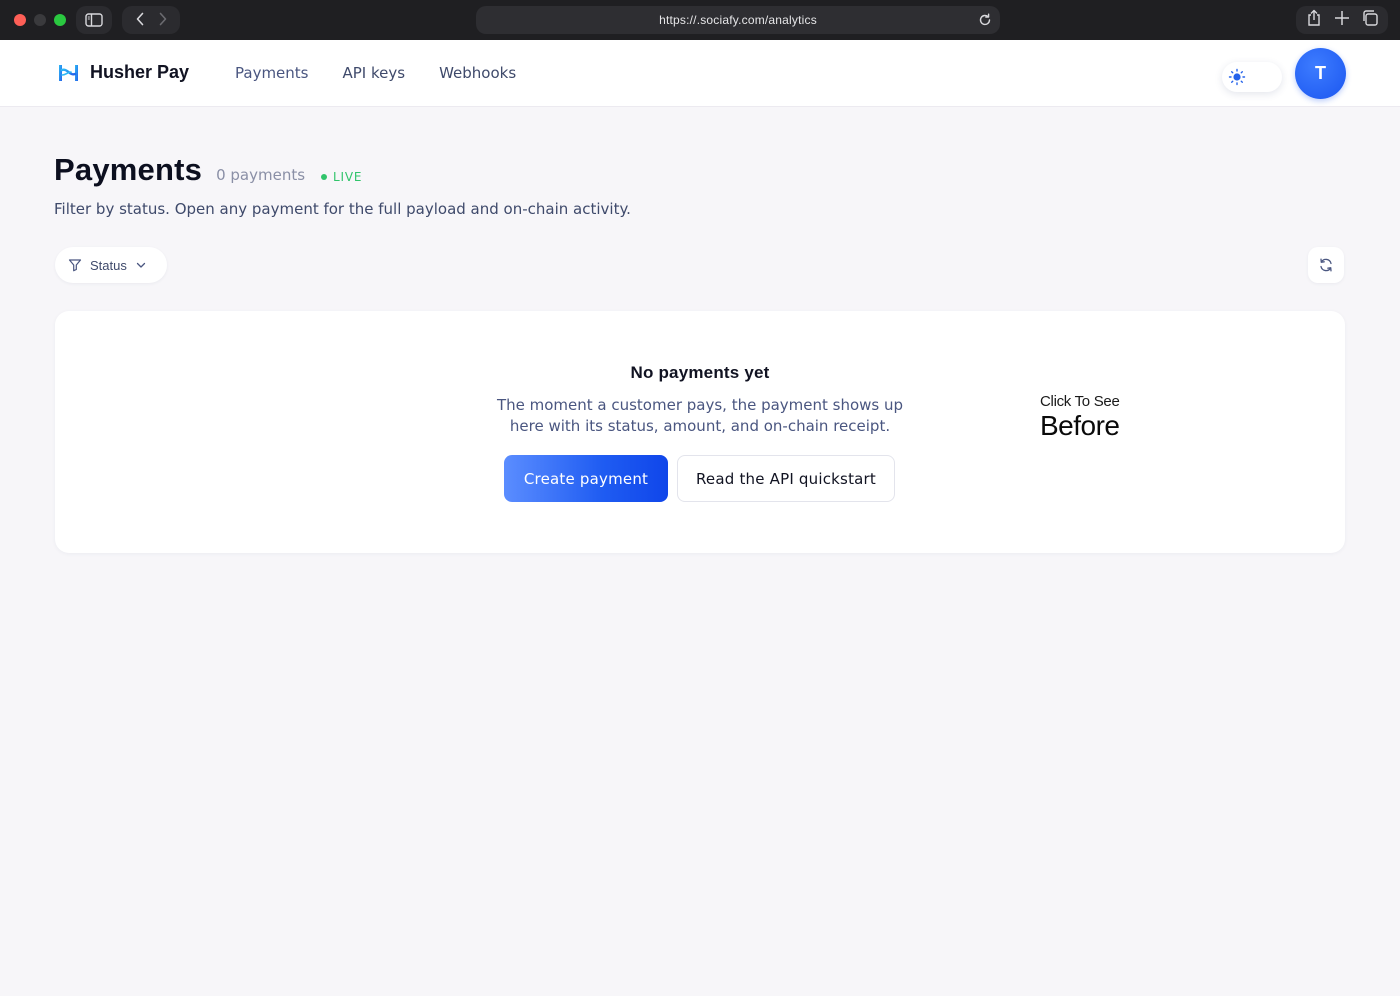  I want to click on refresh-icon, so click(1326, 265).